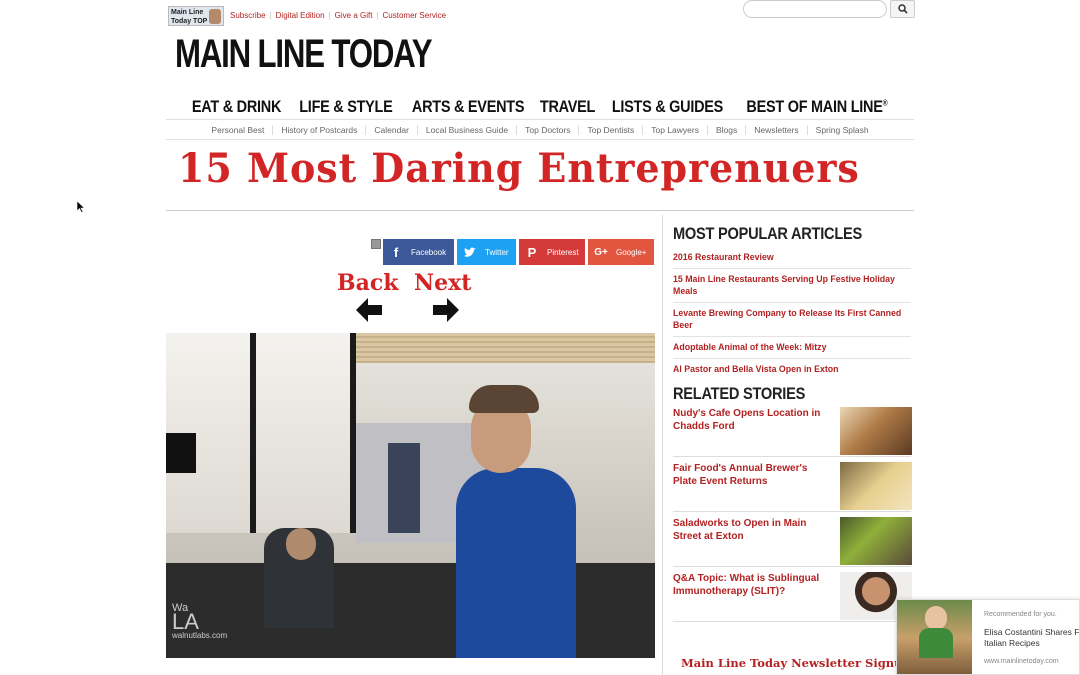  Describe the element at coordinates (1032, 632) in the screenshot. I see `recommendation-title-line: Elisa Costantini Shares F` at that location.